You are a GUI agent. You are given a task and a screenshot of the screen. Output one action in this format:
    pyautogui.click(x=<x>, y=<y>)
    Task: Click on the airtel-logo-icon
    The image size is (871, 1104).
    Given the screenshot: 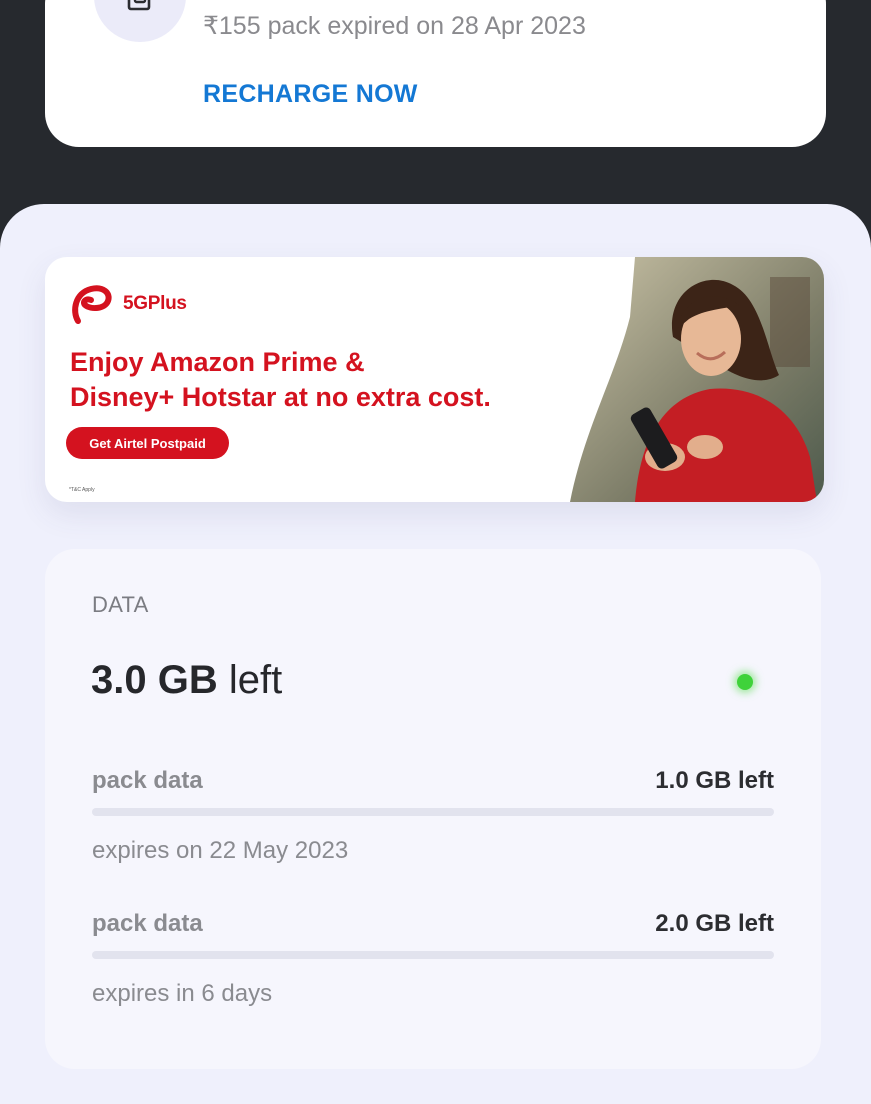 What is the action you would take?
    pyautogui.click(x=92, y=304)
    